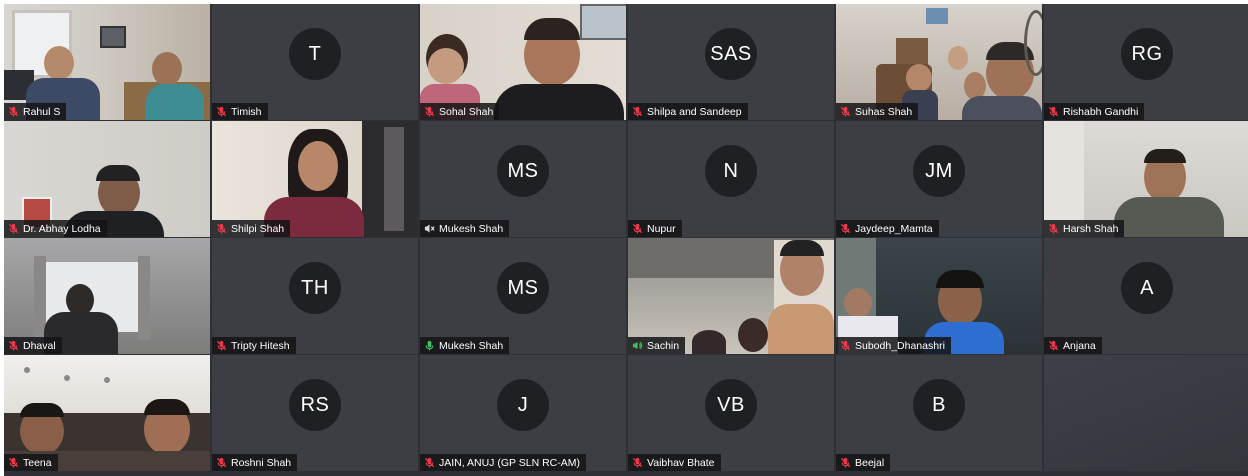 The width and height of the screenshot is (1248, 476). What do you see at coordinates (939, 171) in the screenshot?
I see `avatar-initials: JM` at bounding box center [939, 171].